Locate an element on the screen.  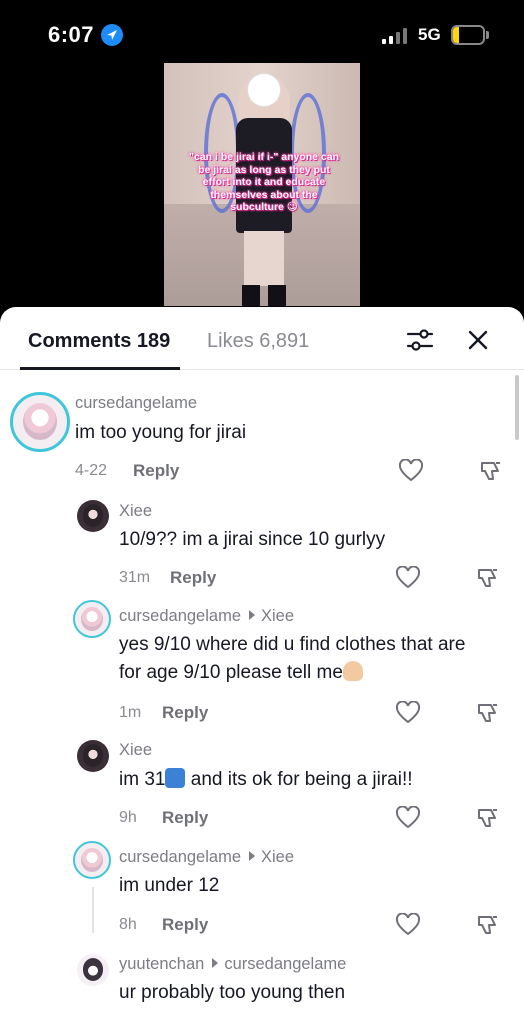
comment-time: 31m is located at coordinates (135, 577).